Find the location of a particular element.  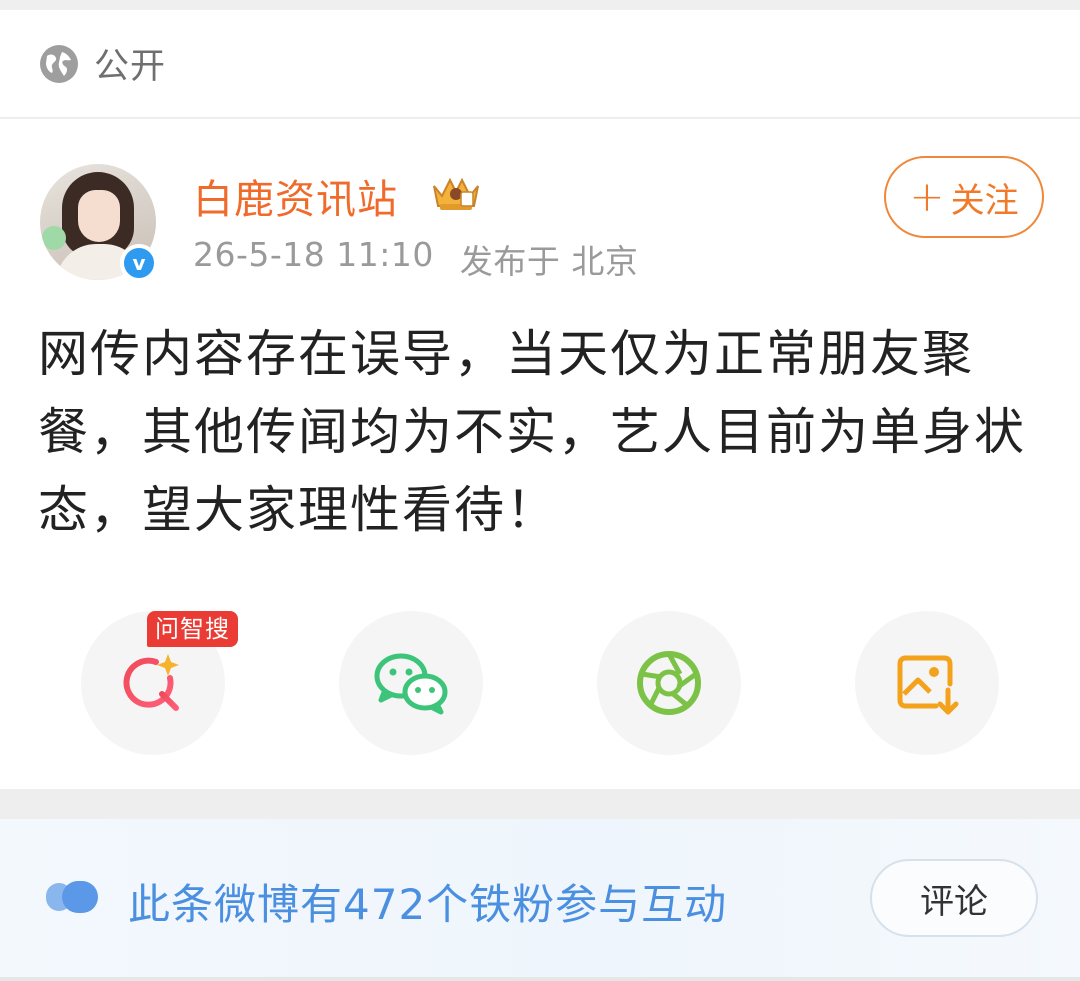

follow-button: + 关注 is located at coordinates (964, 197).